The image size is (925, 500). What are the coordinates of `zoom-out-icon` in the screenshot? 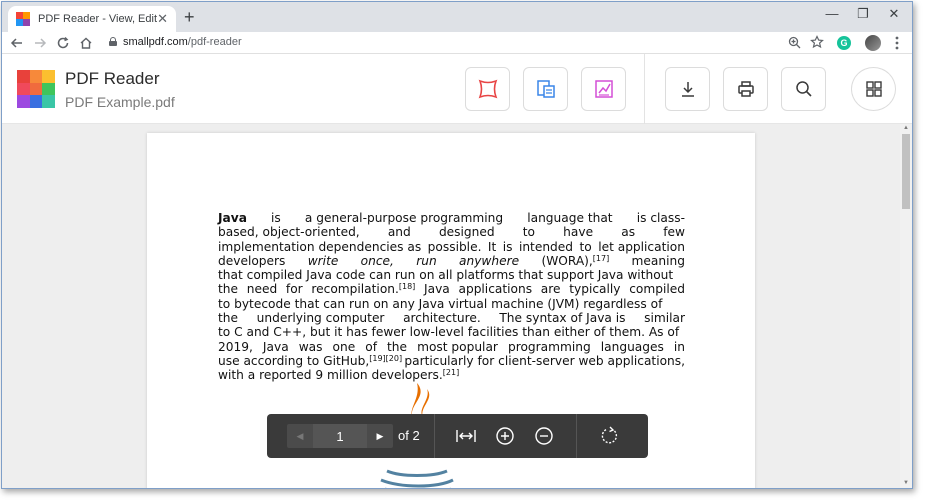 It's located at (544, 436).